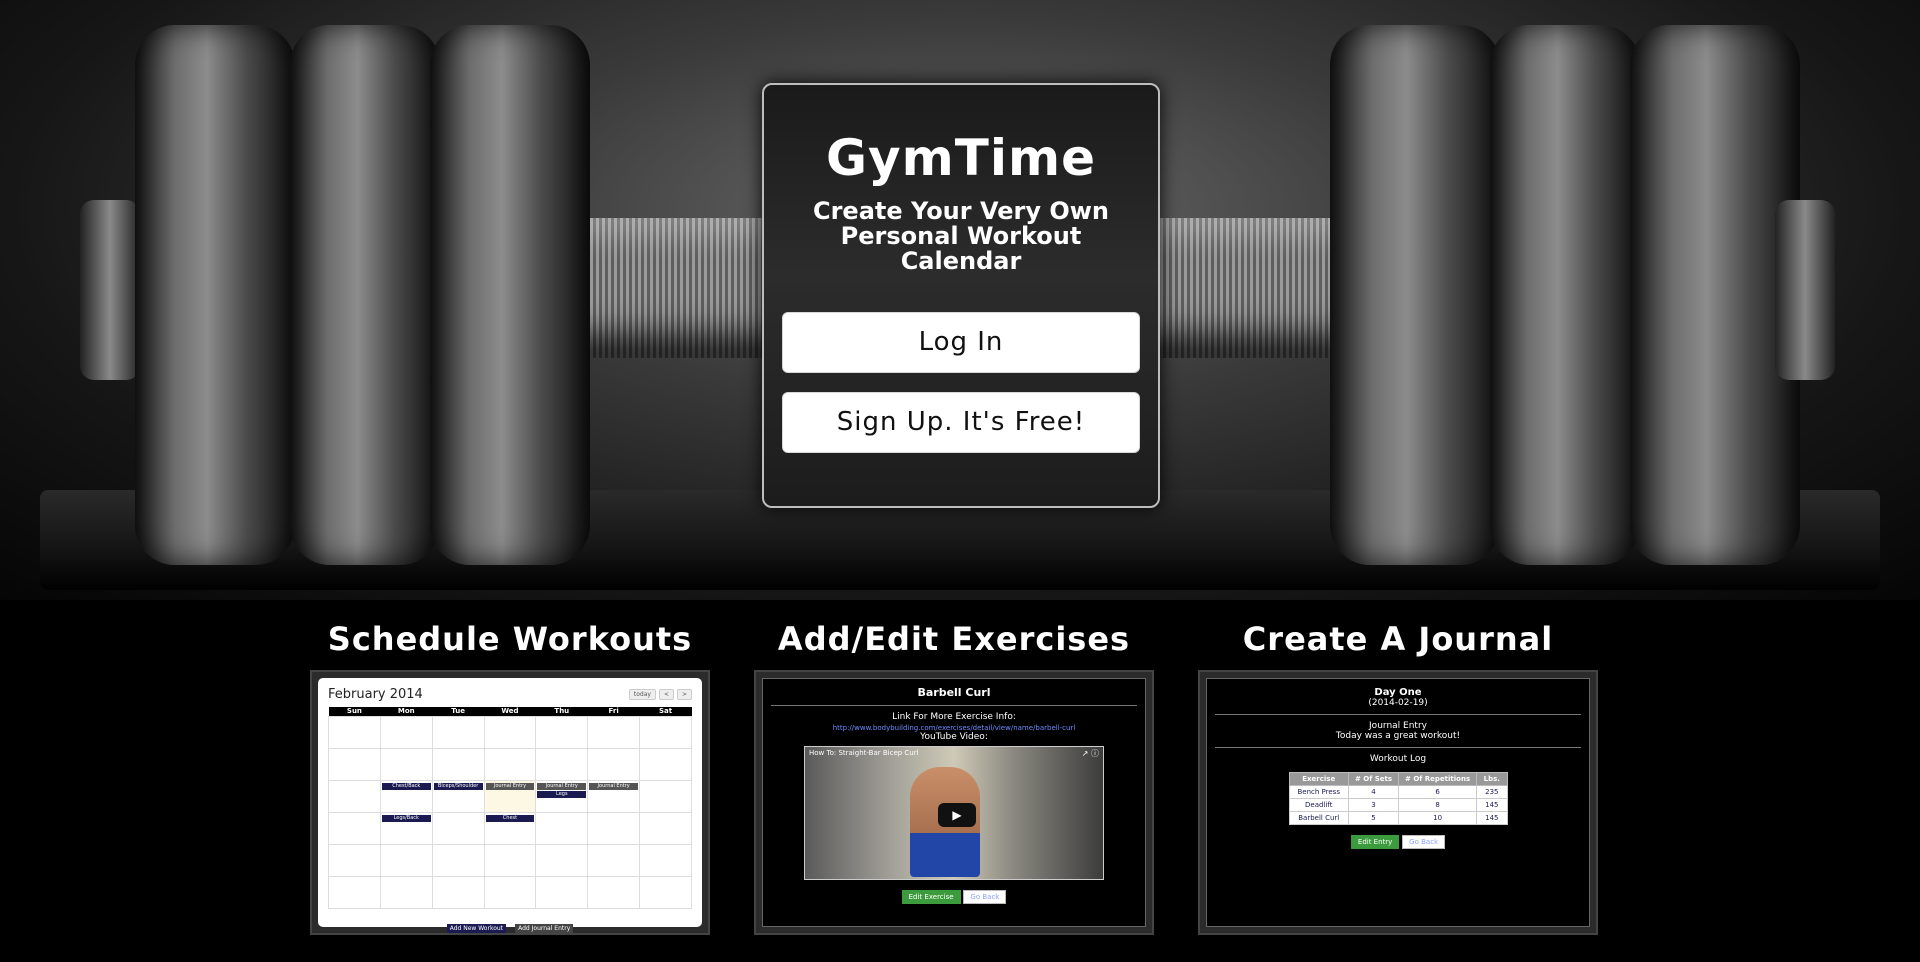 The image size is (1920, 962). I want to click on calendar-today-button: today, so click(642, 694).